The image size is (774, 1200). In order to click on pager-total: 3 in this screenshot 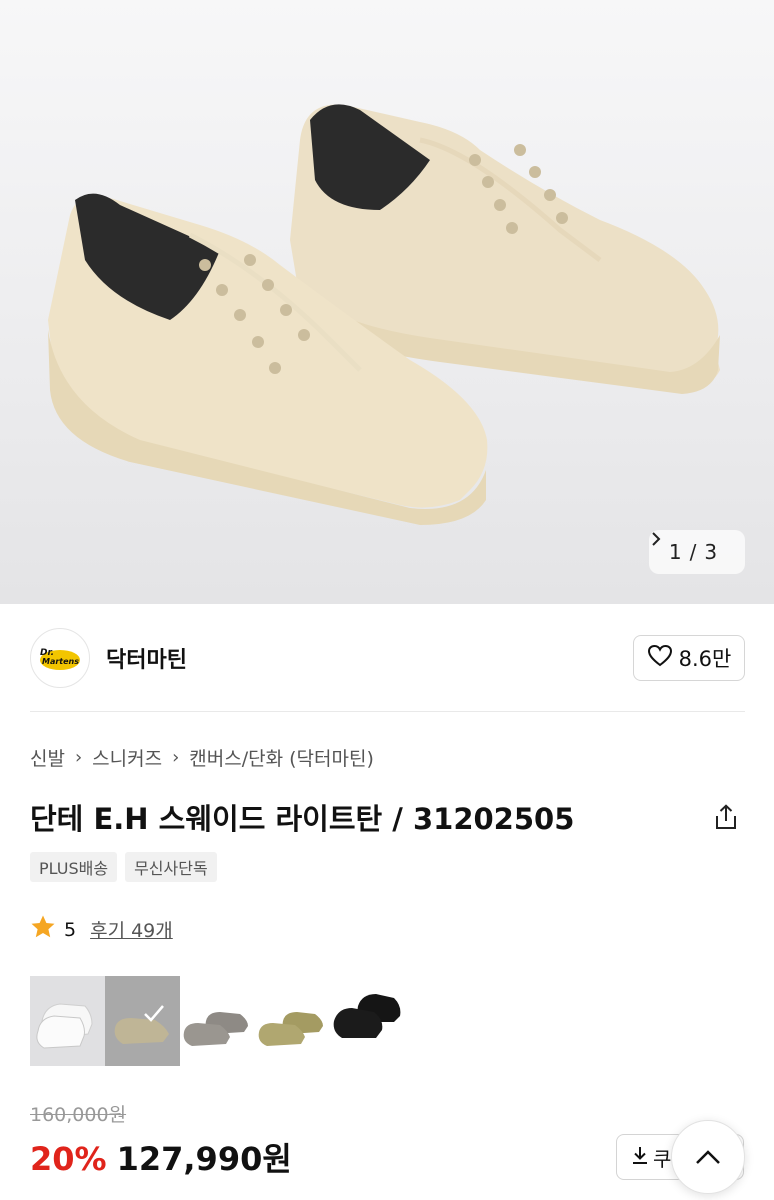, I will do `click(711, 552)`.